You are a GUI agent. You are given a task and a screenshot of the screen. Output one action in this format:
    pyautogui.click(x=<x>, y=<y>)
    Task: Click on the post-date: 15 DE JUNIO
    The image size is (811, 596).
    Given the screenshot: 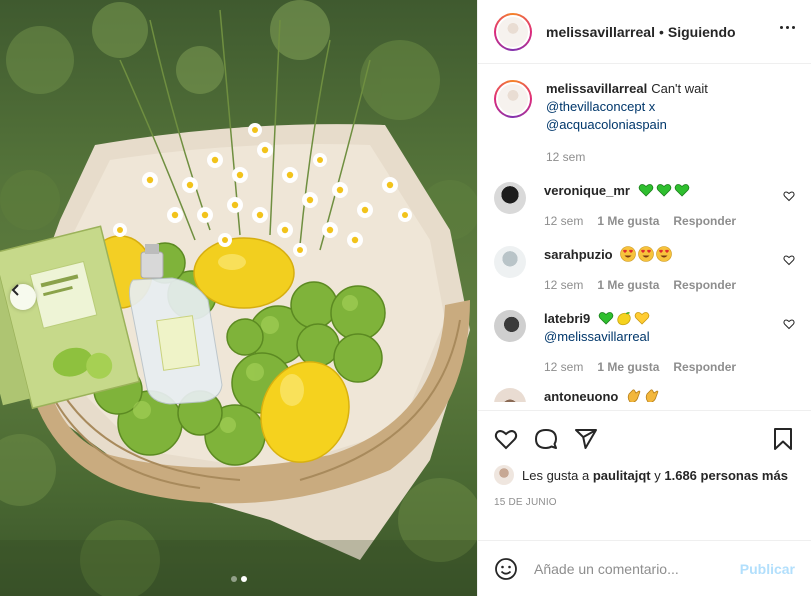 What is the action you would take?
    pyautogui.click(x=644, y=502)
    